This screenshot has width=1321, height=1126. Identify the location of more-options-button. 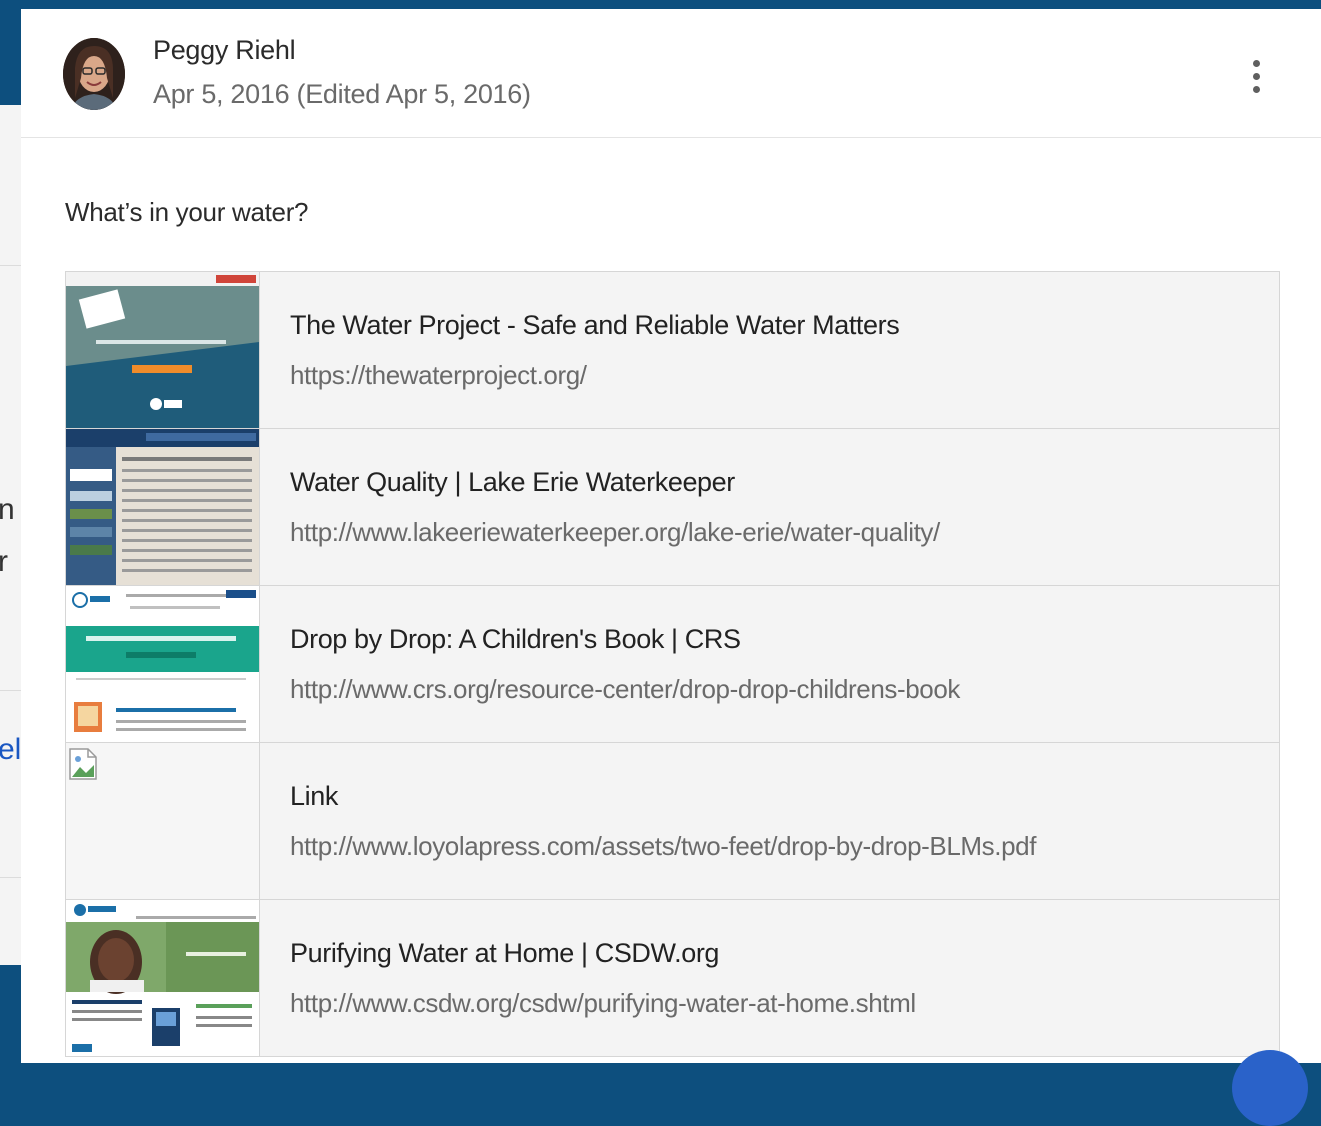
(1256, 76).